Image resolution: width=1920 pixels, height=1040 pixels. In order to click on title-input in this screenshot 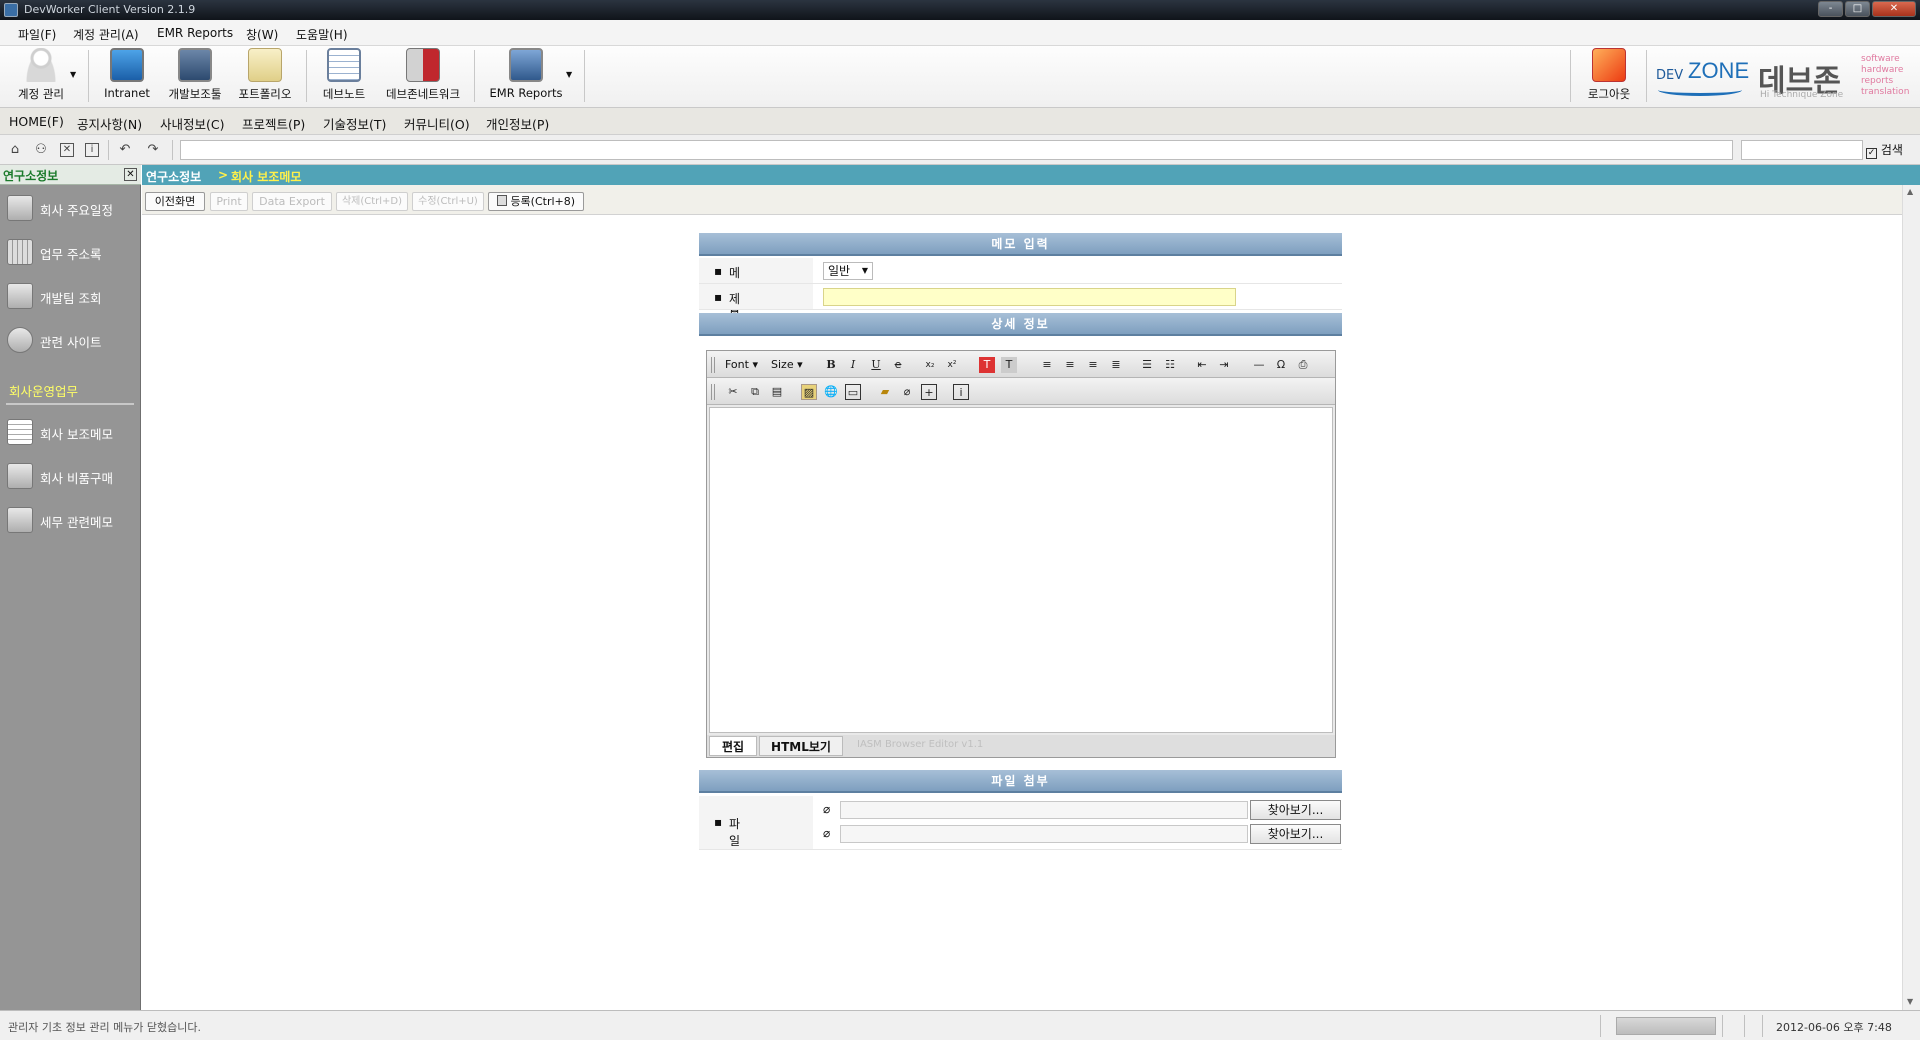, I will do `click(1029, 297)`.